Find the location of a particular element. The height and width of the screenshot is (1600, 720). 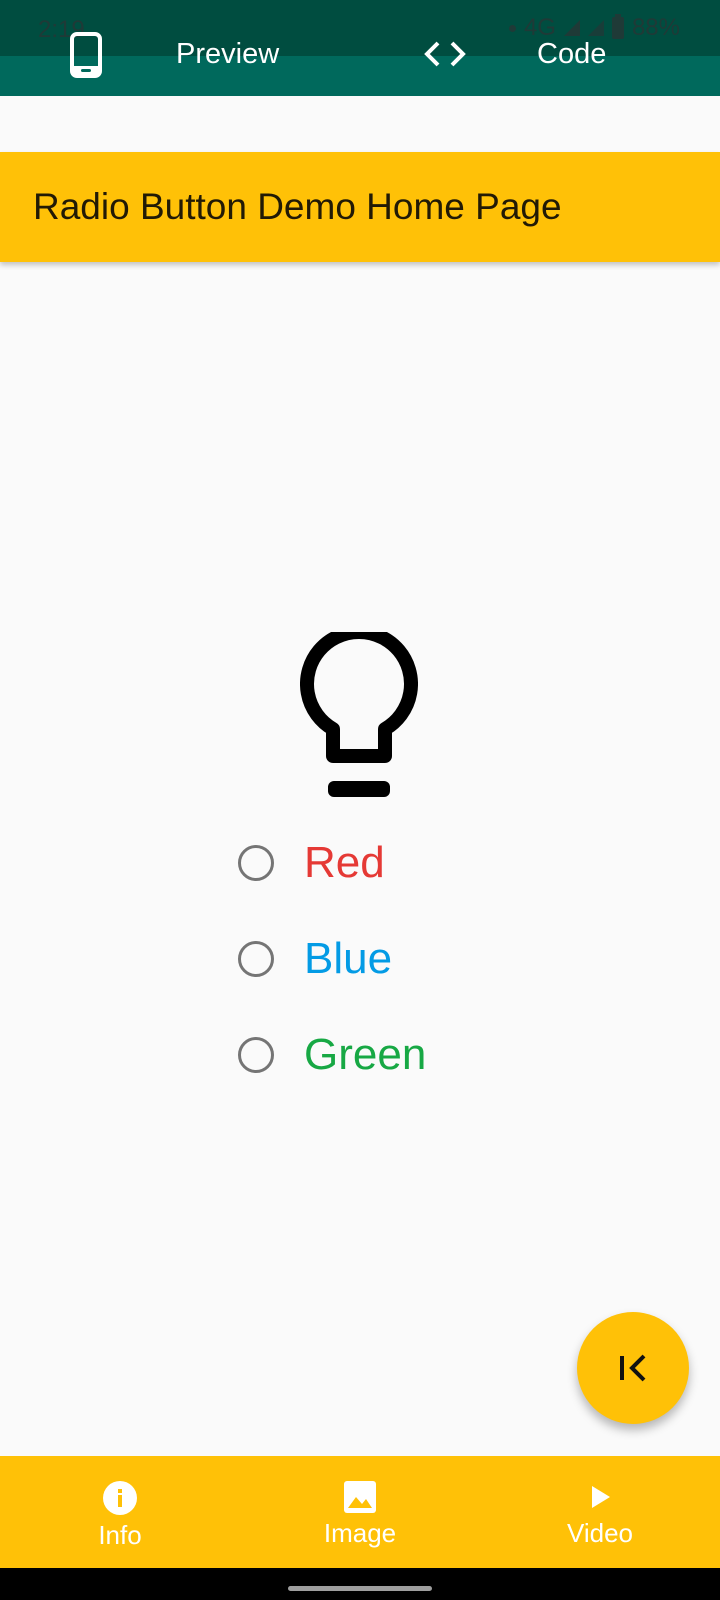

status-bar: 2:19 4G 88% is located at coordinates (360, 28).